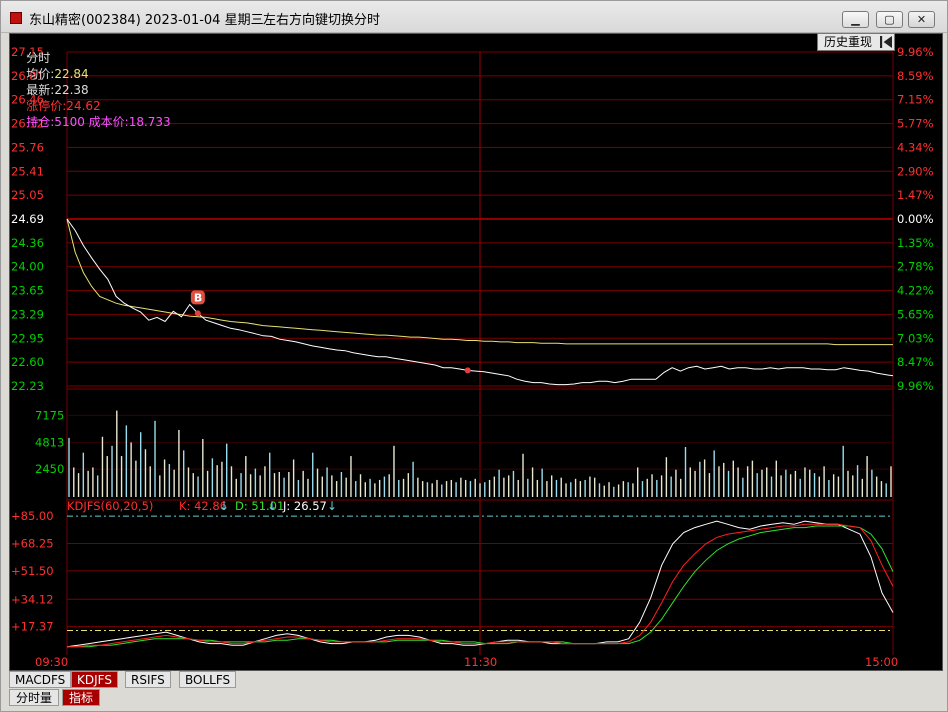 The width and height of the screenshot is (948, 712). I want to click on pct-tick-label: 7.15%, so click(915, 100).